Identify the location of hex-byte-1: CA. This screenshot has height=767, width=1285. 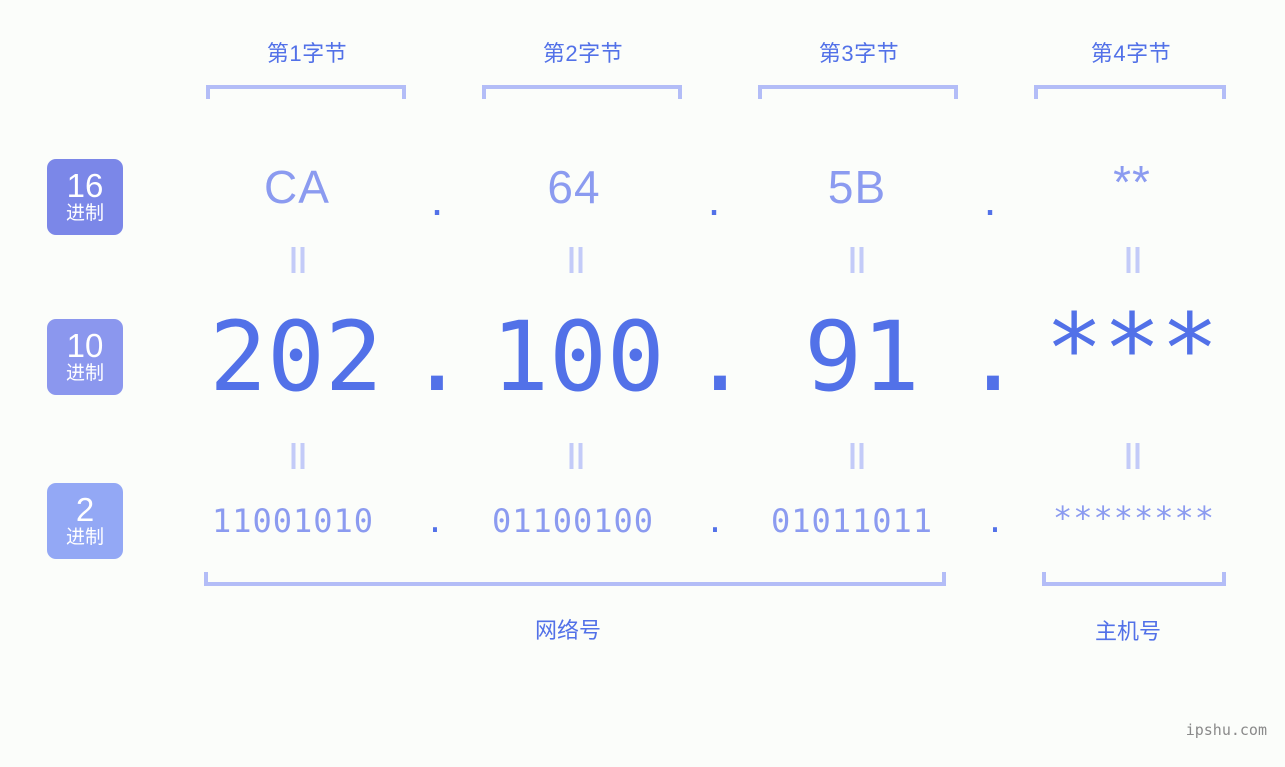
(297, 187).